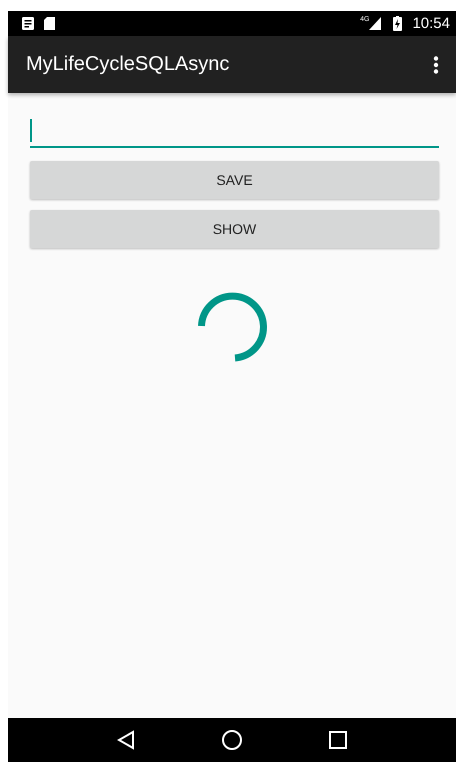 The image size is (456, 762). Describe the element at coordinates (49, 23) in the screenshot. I see `sd-card-icon` at that location.